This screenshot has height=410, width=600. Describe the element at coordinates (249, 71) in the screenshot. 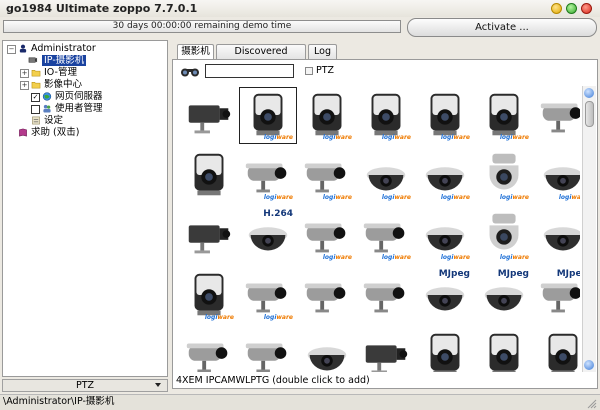

I see `search-input` at that location.